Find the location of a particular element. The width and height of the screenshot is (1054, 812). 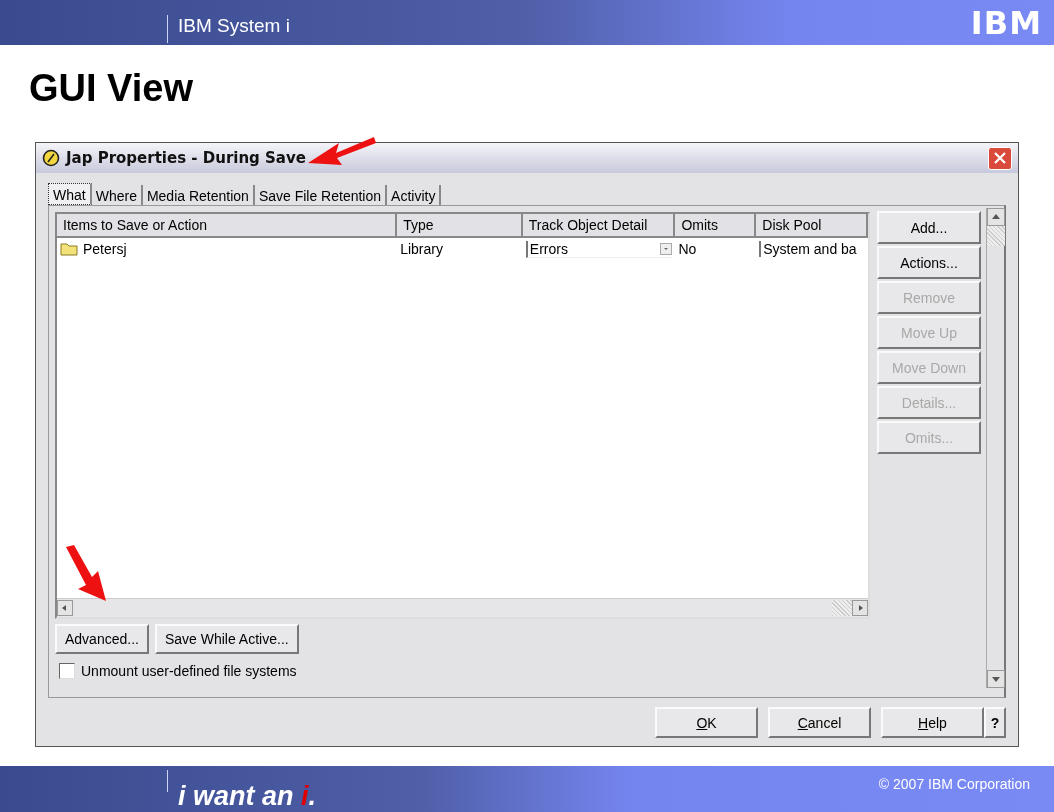

caret-icon is located at coordinates (666, 248).